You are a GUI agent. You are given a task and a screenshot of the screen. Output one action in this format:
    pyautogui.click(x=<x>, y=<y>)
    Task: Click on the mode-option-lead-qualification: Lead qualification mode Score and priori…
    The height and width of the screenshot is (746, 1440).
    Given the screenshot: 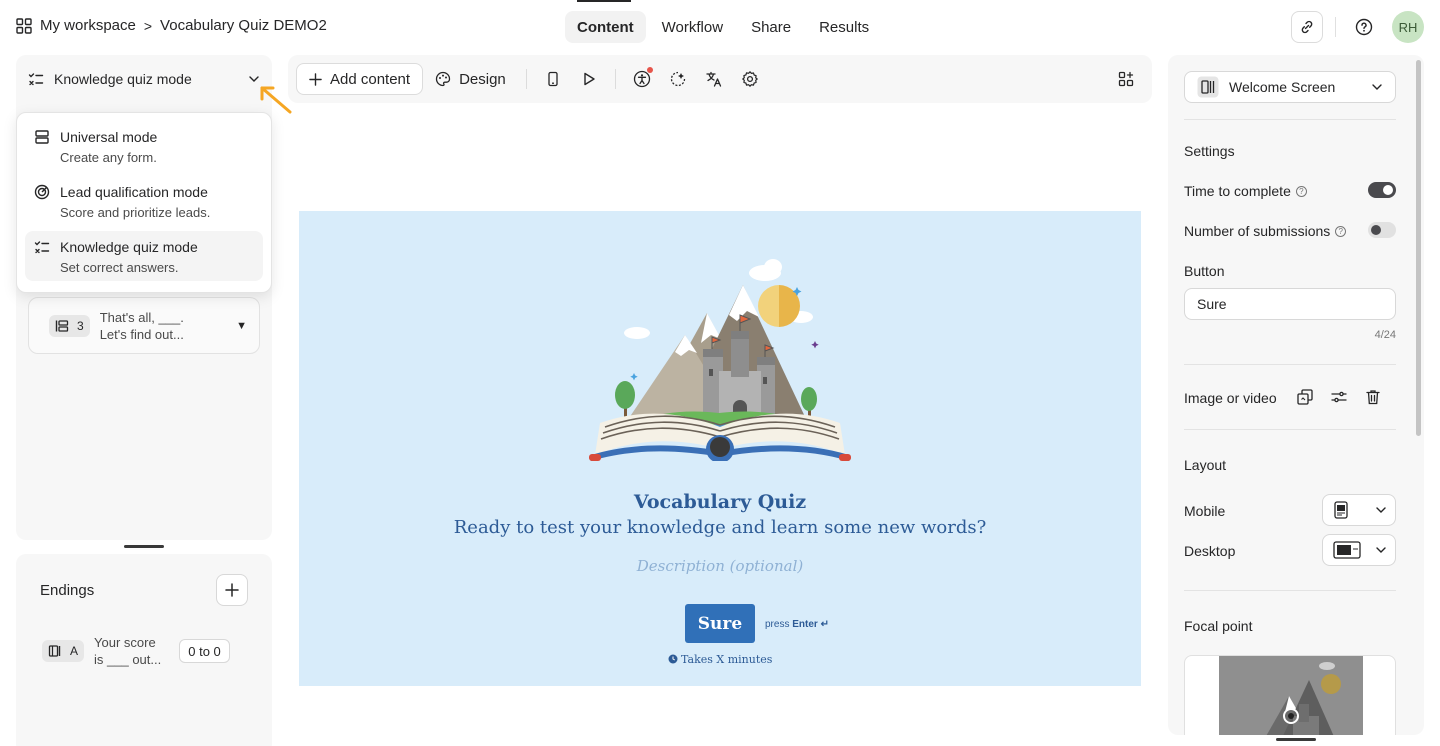 What is the action you would take?
    pyautogui.click(x=144, y=201)
    